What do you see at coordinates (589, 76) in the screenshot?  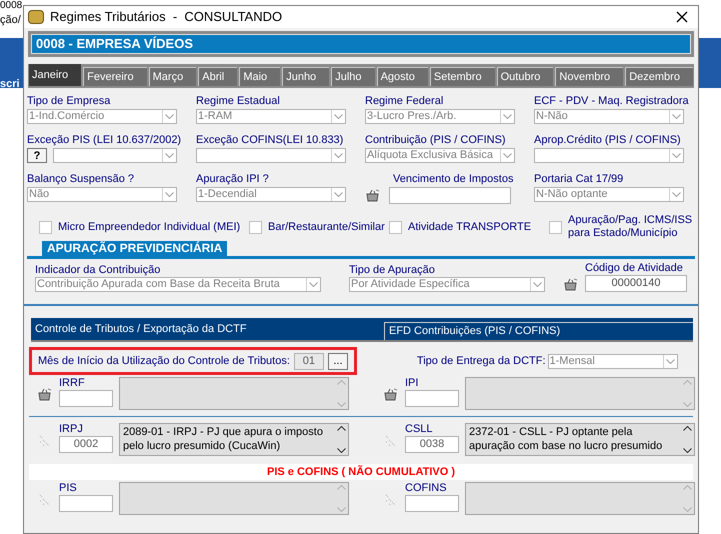 I see `month-tab: Novembro` at bounding box center [589, 76].